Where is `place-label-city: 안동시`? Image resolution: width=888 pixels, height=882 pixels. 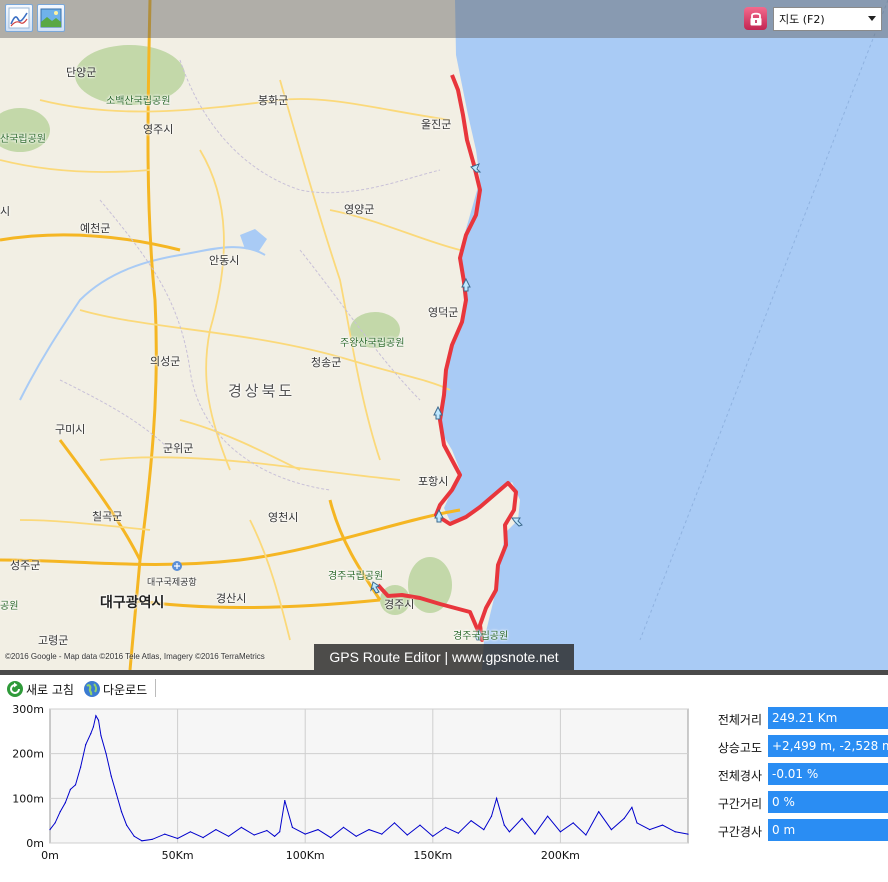
place-label-city: 안동시 is located at coordinates (224, 260).